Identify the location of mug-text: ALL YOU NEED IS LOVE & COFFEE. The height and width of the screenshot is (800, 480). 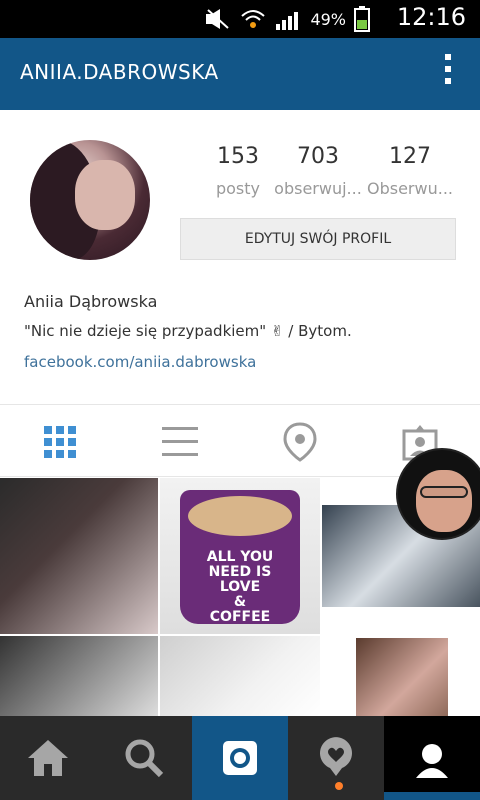
(240, 587).